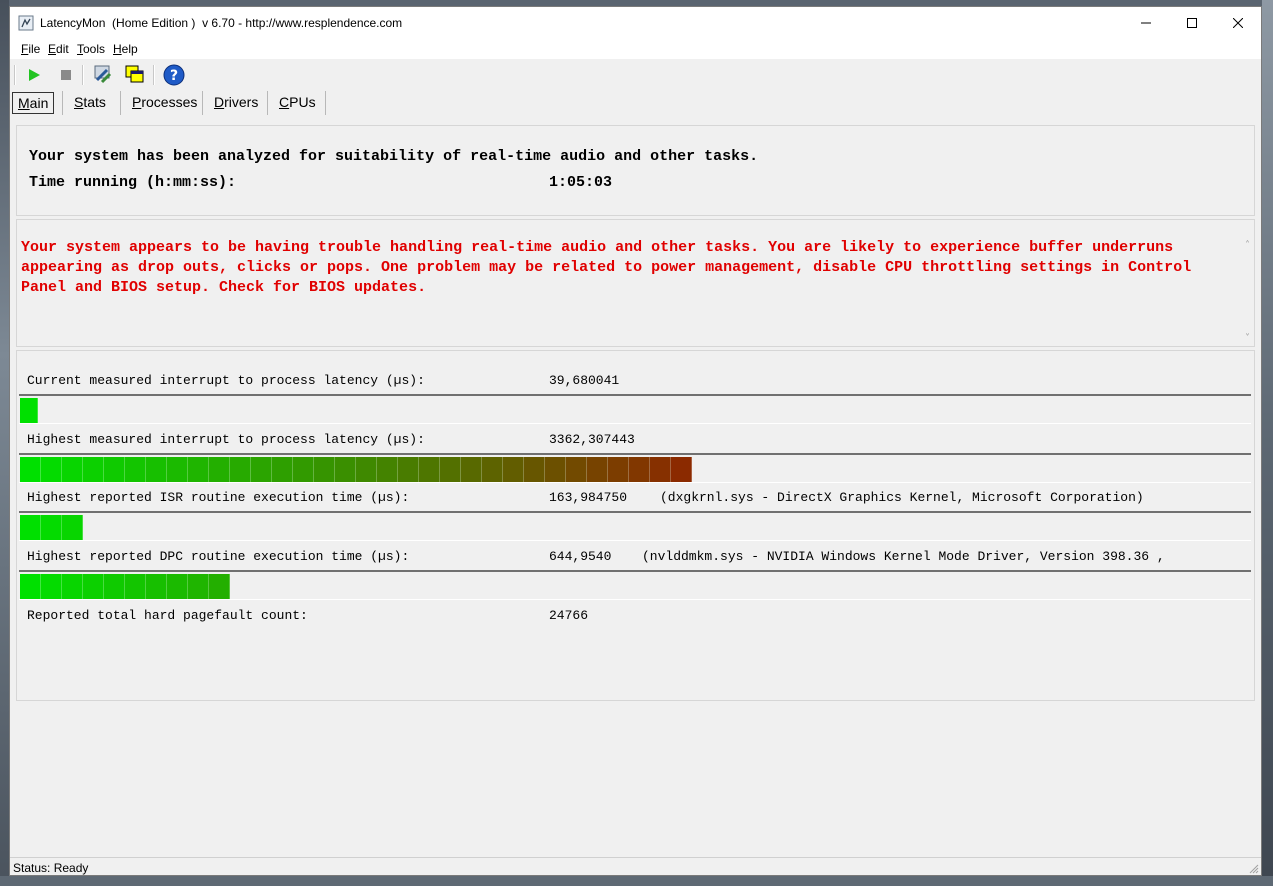 The image size is (1273, 886). I want to click on tools-button, so click(103, 75).